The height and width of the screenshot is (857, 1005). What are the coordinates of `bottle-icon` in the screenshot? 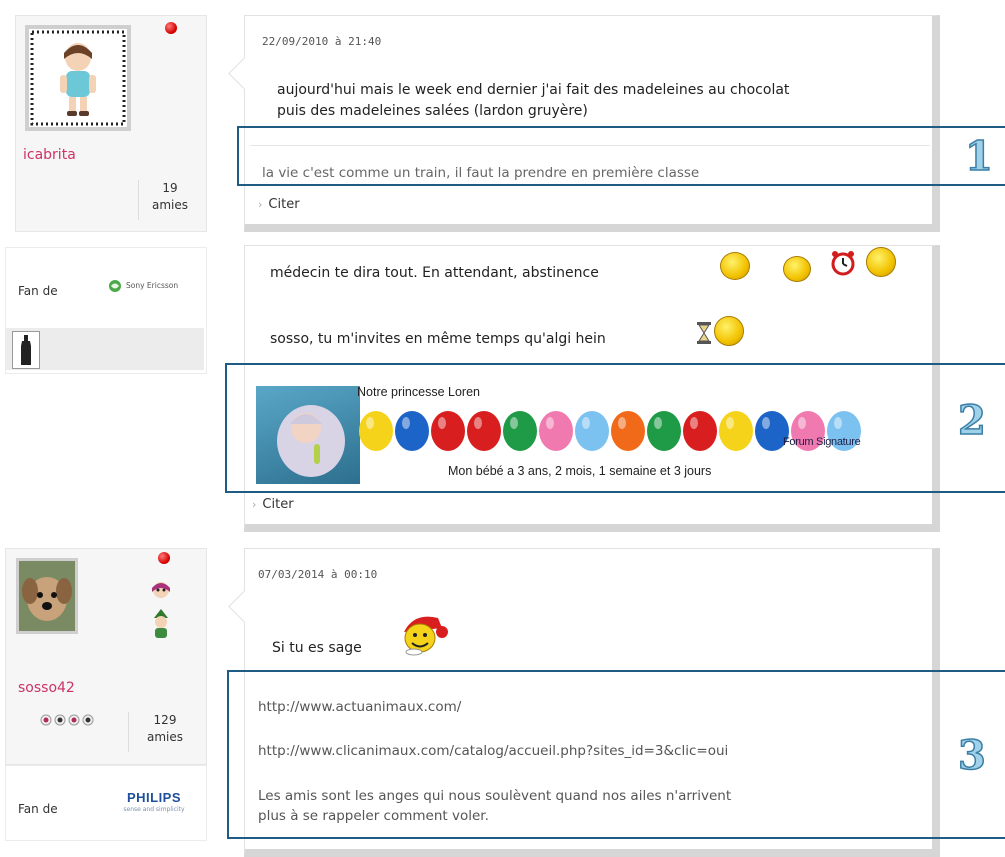 It's located at (26, 350).